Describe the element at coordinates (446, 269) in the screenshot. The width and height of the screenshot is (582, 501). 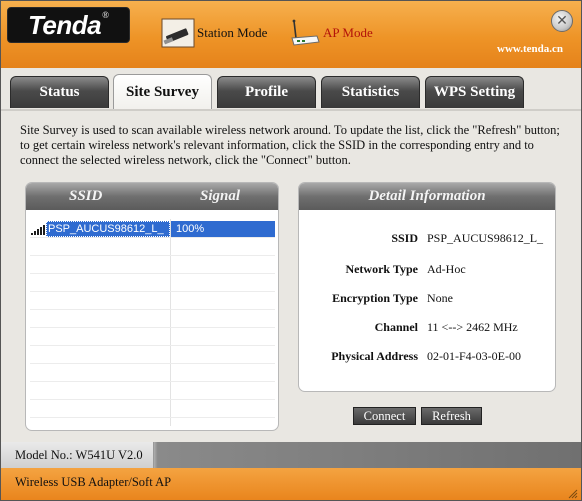
I see `detail-value-network-type: Ad-Hoc` at that location.